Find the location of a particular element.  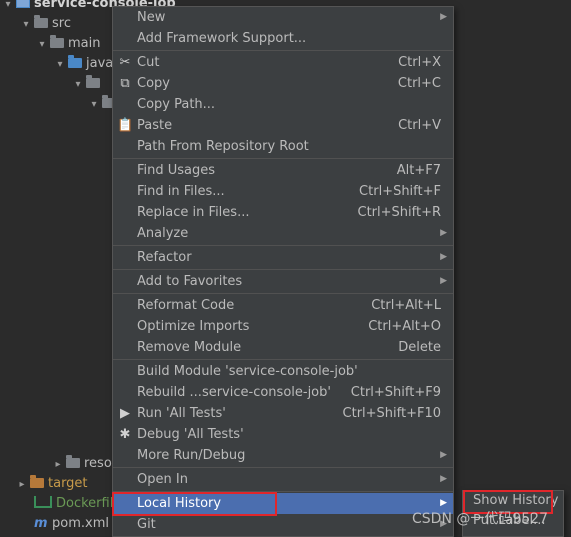

run-icon: ▶ is located at coordinates (125, 413).